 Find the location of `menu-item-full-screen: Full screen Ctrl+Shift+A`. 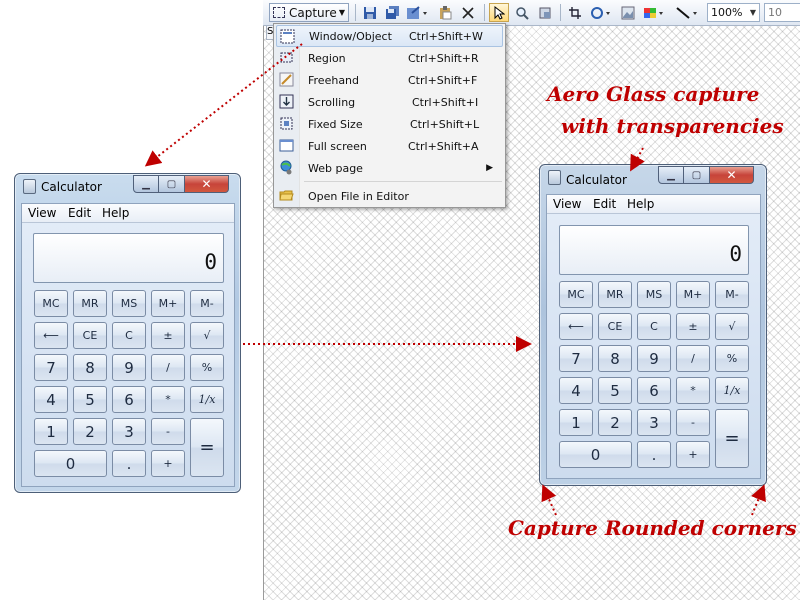

menu-item-full-screen: Full screen Ctrl+Shift+A is located at coordinates (389, 146).